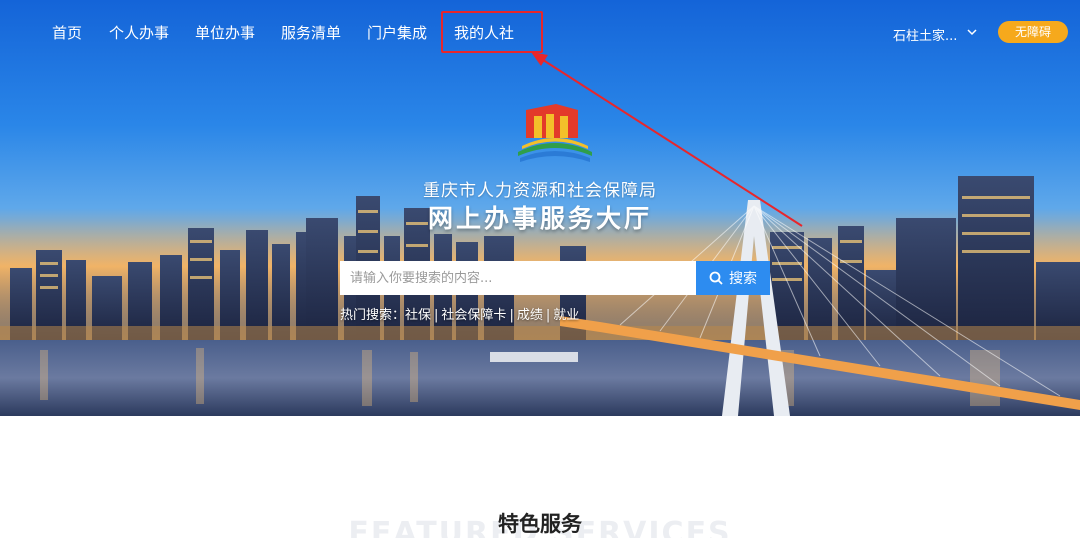 This screenshot has height=538, width=1080. What do you see at coordinates (139, 32) in the screenshot?
I see `nav-item-personal: 个人办事` at bounding box center [139, 32].